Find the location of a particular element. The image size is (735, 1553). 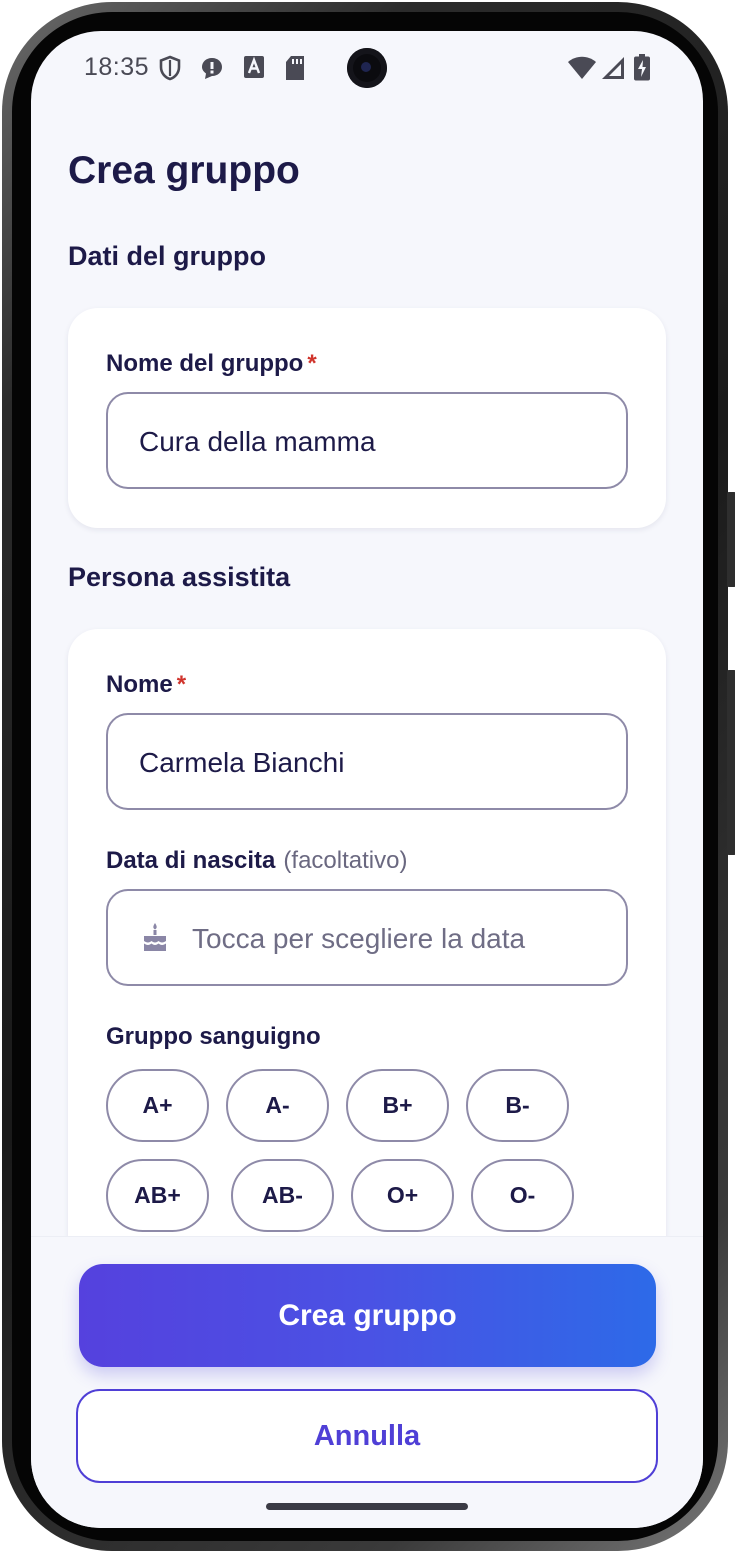

blood-group-chip-b-neg: B- is located at coordinates (517, 1105).